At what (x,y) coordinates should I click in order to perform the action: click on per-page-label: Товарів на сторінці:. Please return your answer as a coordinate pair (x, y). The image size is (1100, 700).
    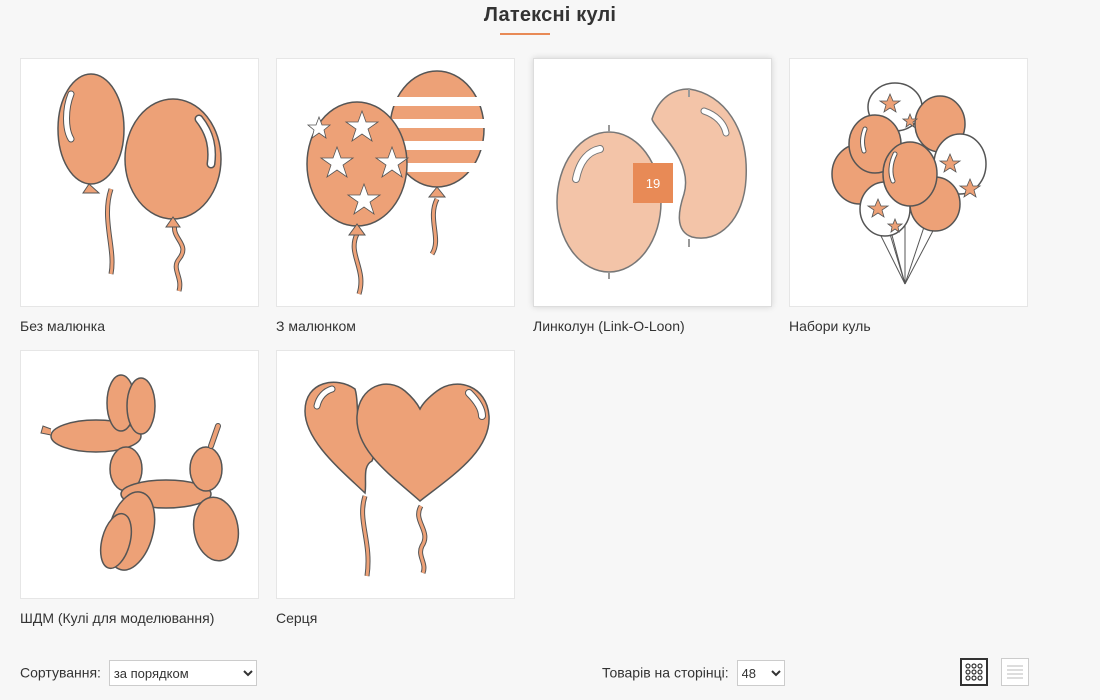
    Looking at the image, I should click on (665, 672).